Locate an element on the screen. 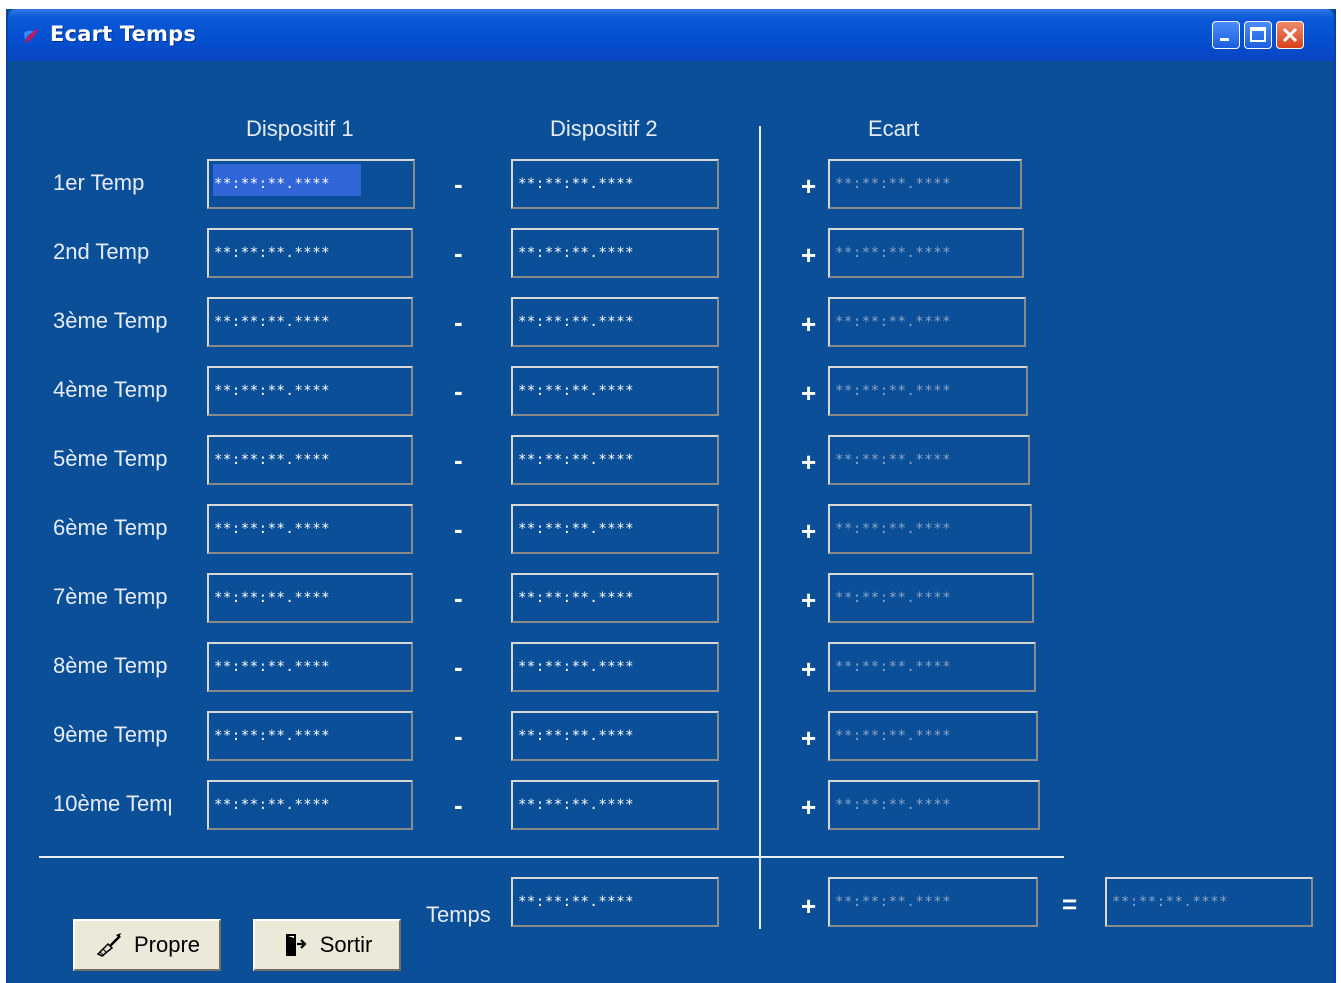  sortir-button: Sortir is located at coordinates (327, 945).